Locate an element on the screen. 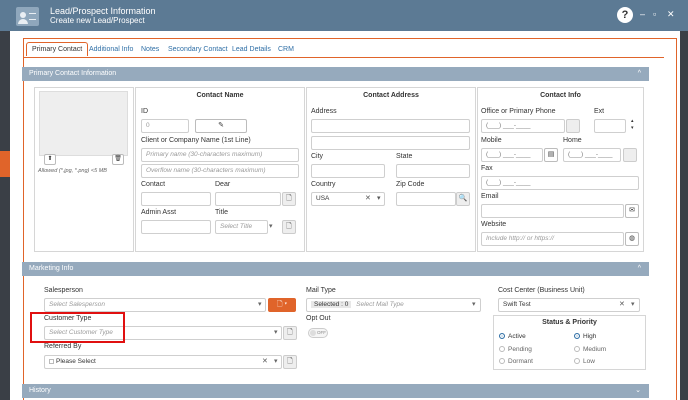  title-caret-icon: ▾ is located at coordinates (271, 226).